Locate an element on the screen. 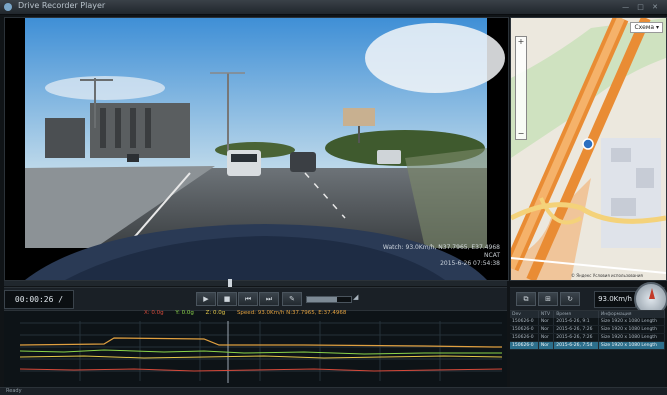 This screenshot has height=395, width=667. time-display: 00:00:26 / 00:01:0 is located at coordinates (39, 305).